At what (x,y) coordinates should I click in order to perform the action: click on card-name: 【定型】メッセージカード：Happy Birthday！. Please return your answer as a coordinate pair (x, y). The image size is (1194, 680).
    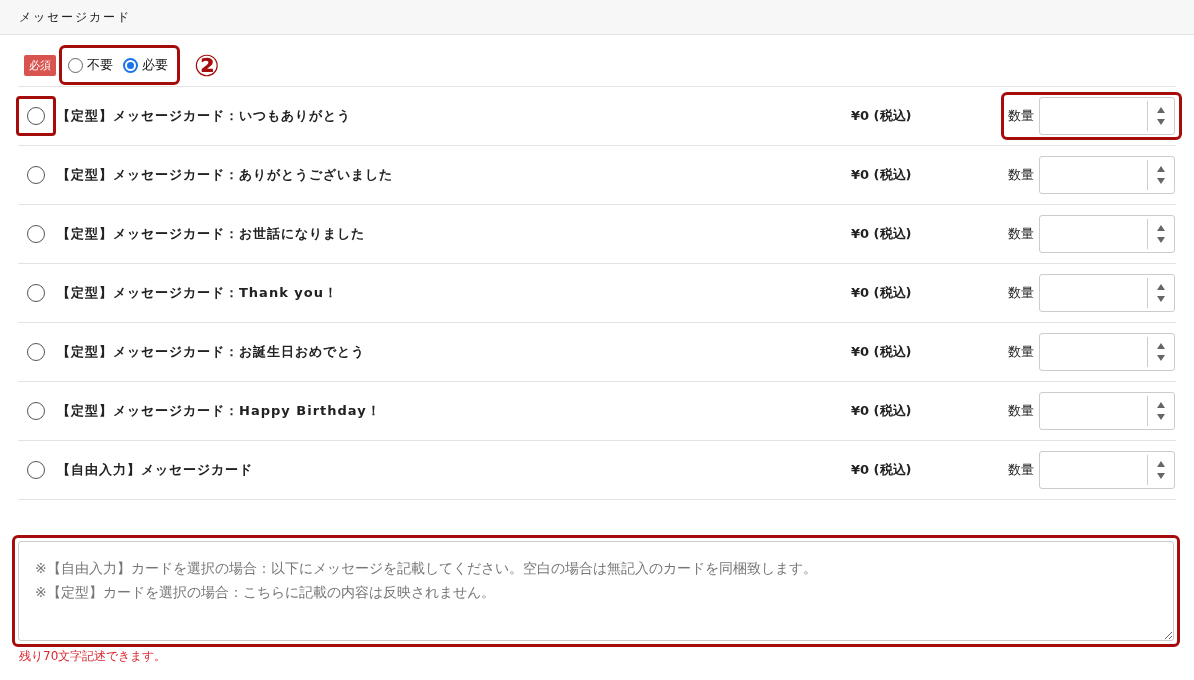
    Looking at the image, I should click on (219, 411).